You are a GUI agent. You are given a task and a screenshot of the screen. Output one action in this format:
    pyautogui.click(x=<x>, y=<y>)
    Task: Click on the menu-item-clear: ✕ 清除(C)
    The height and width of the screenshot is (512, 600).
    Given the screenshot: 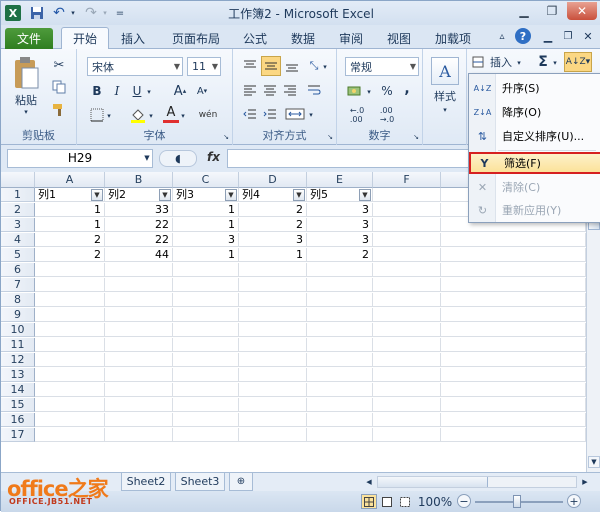 What is the action you would take?
    pyautogui.click(x=534, y=187)
    